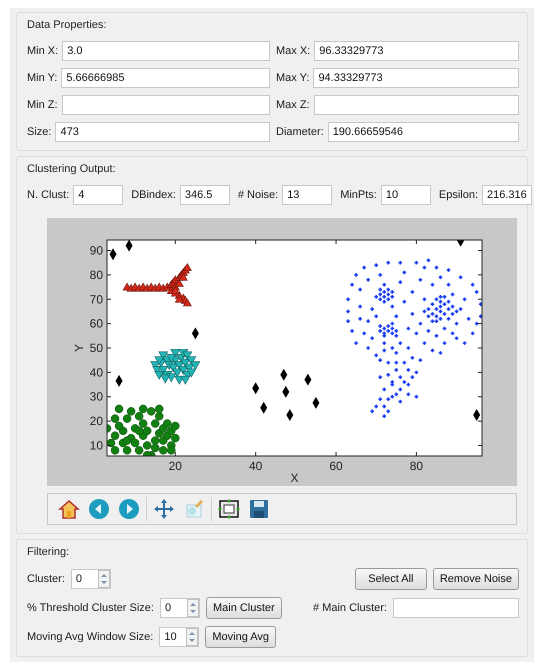  I want to click on field-label: Size:, so click(39, 132).